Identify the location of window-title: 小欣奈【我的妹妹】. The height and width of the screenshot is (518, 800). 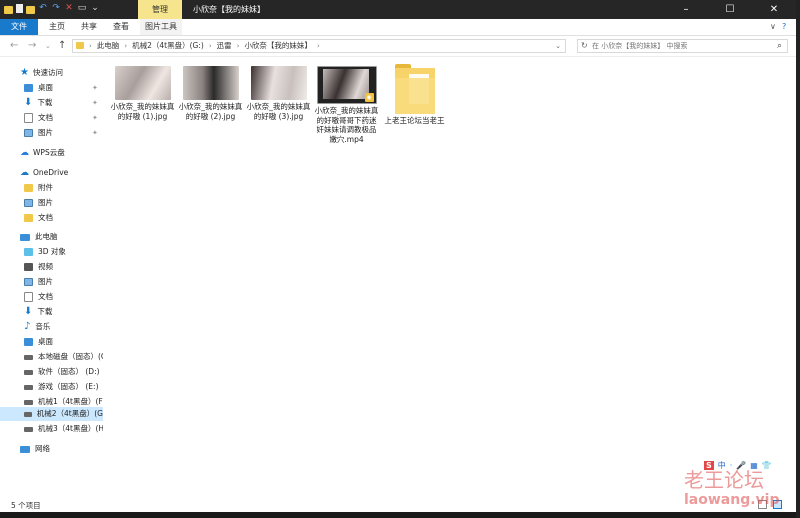
(229, 9).